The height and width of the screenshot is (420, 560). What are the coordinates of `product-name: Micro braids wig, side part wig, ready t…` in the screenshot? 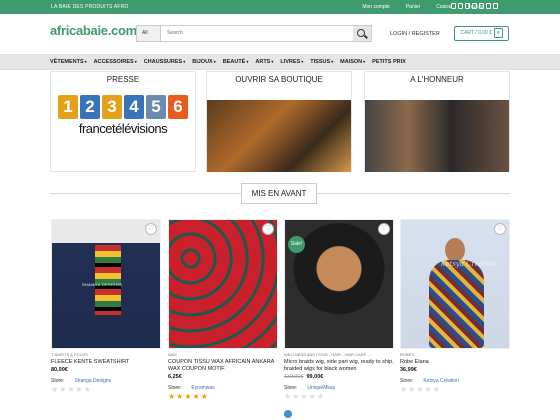 It's located at (339, 366).